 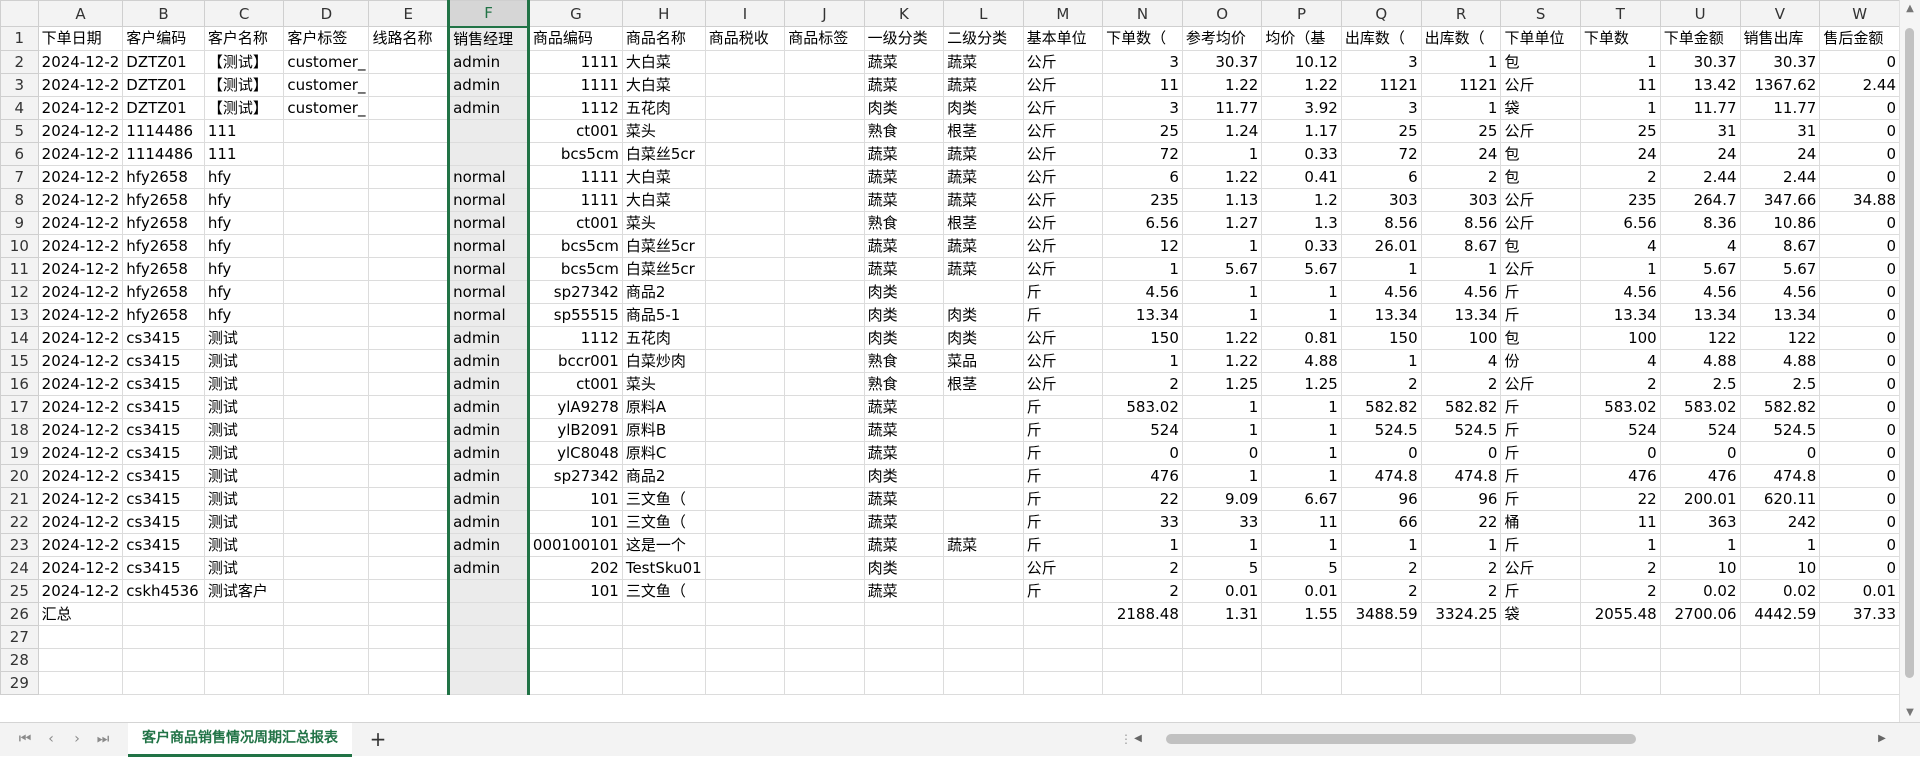 What do you see at coordinates (1301, 567) in the screenshot?
I see `cell-p24: 5` at bounding box center [1301, 567].